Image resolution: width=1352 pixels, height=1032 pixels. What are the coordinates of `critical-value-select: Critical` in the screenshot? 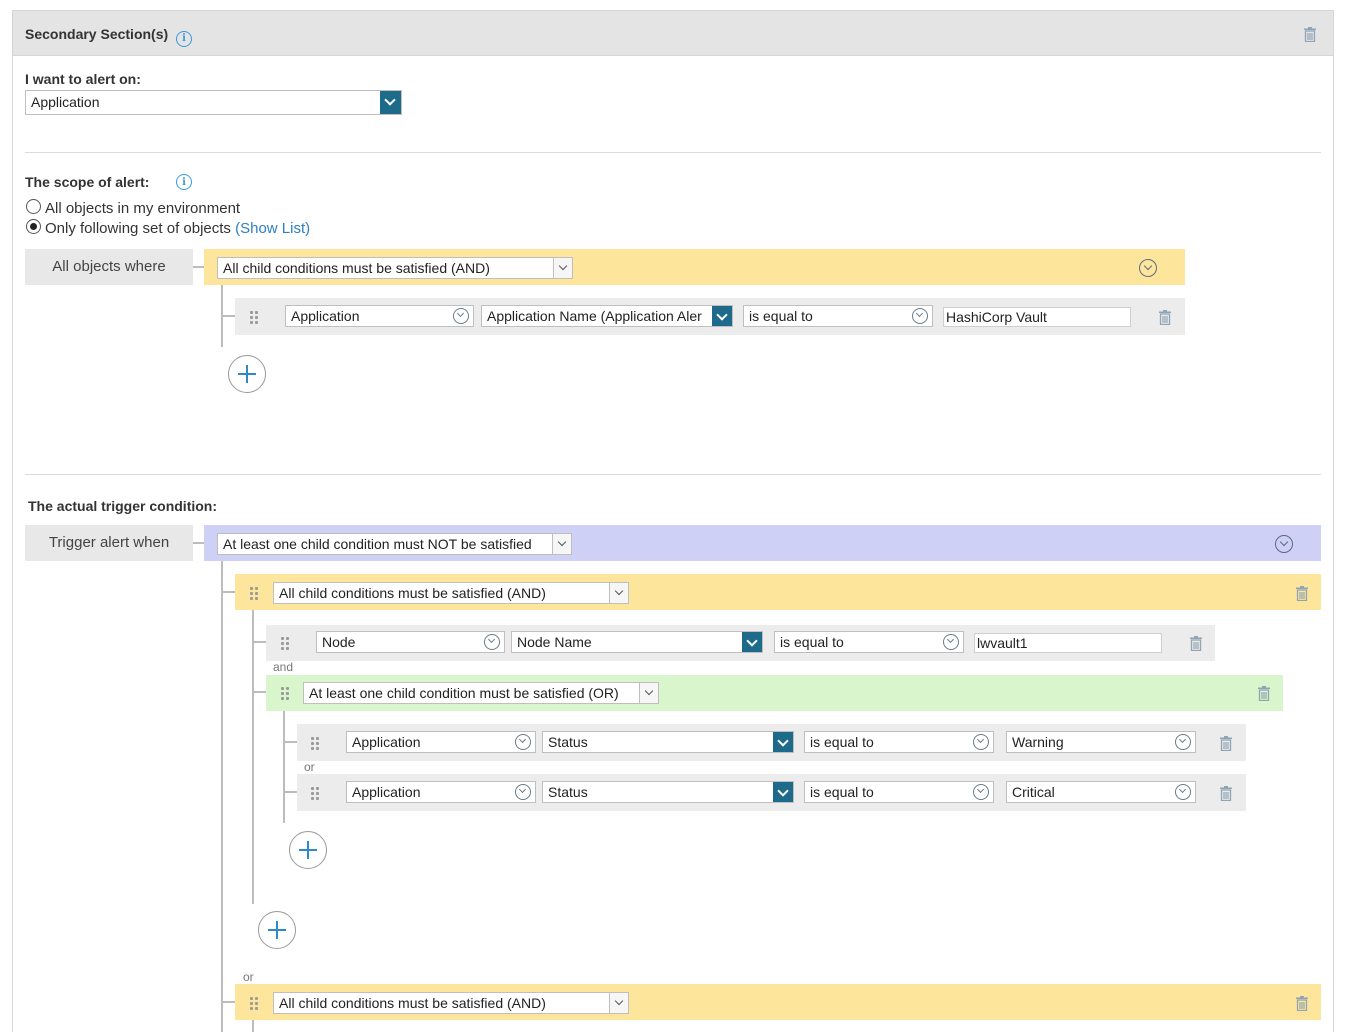 It's located at (1101, 792).